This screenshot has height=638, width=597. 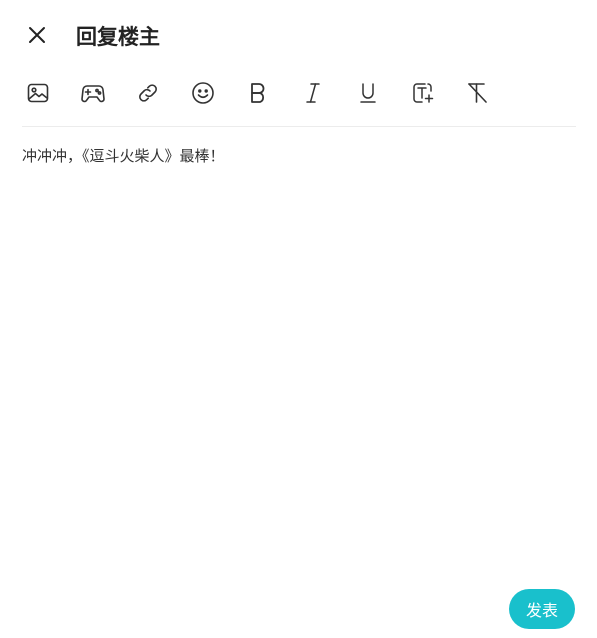 I want to click on bold-button, so click(x=258, y=93).